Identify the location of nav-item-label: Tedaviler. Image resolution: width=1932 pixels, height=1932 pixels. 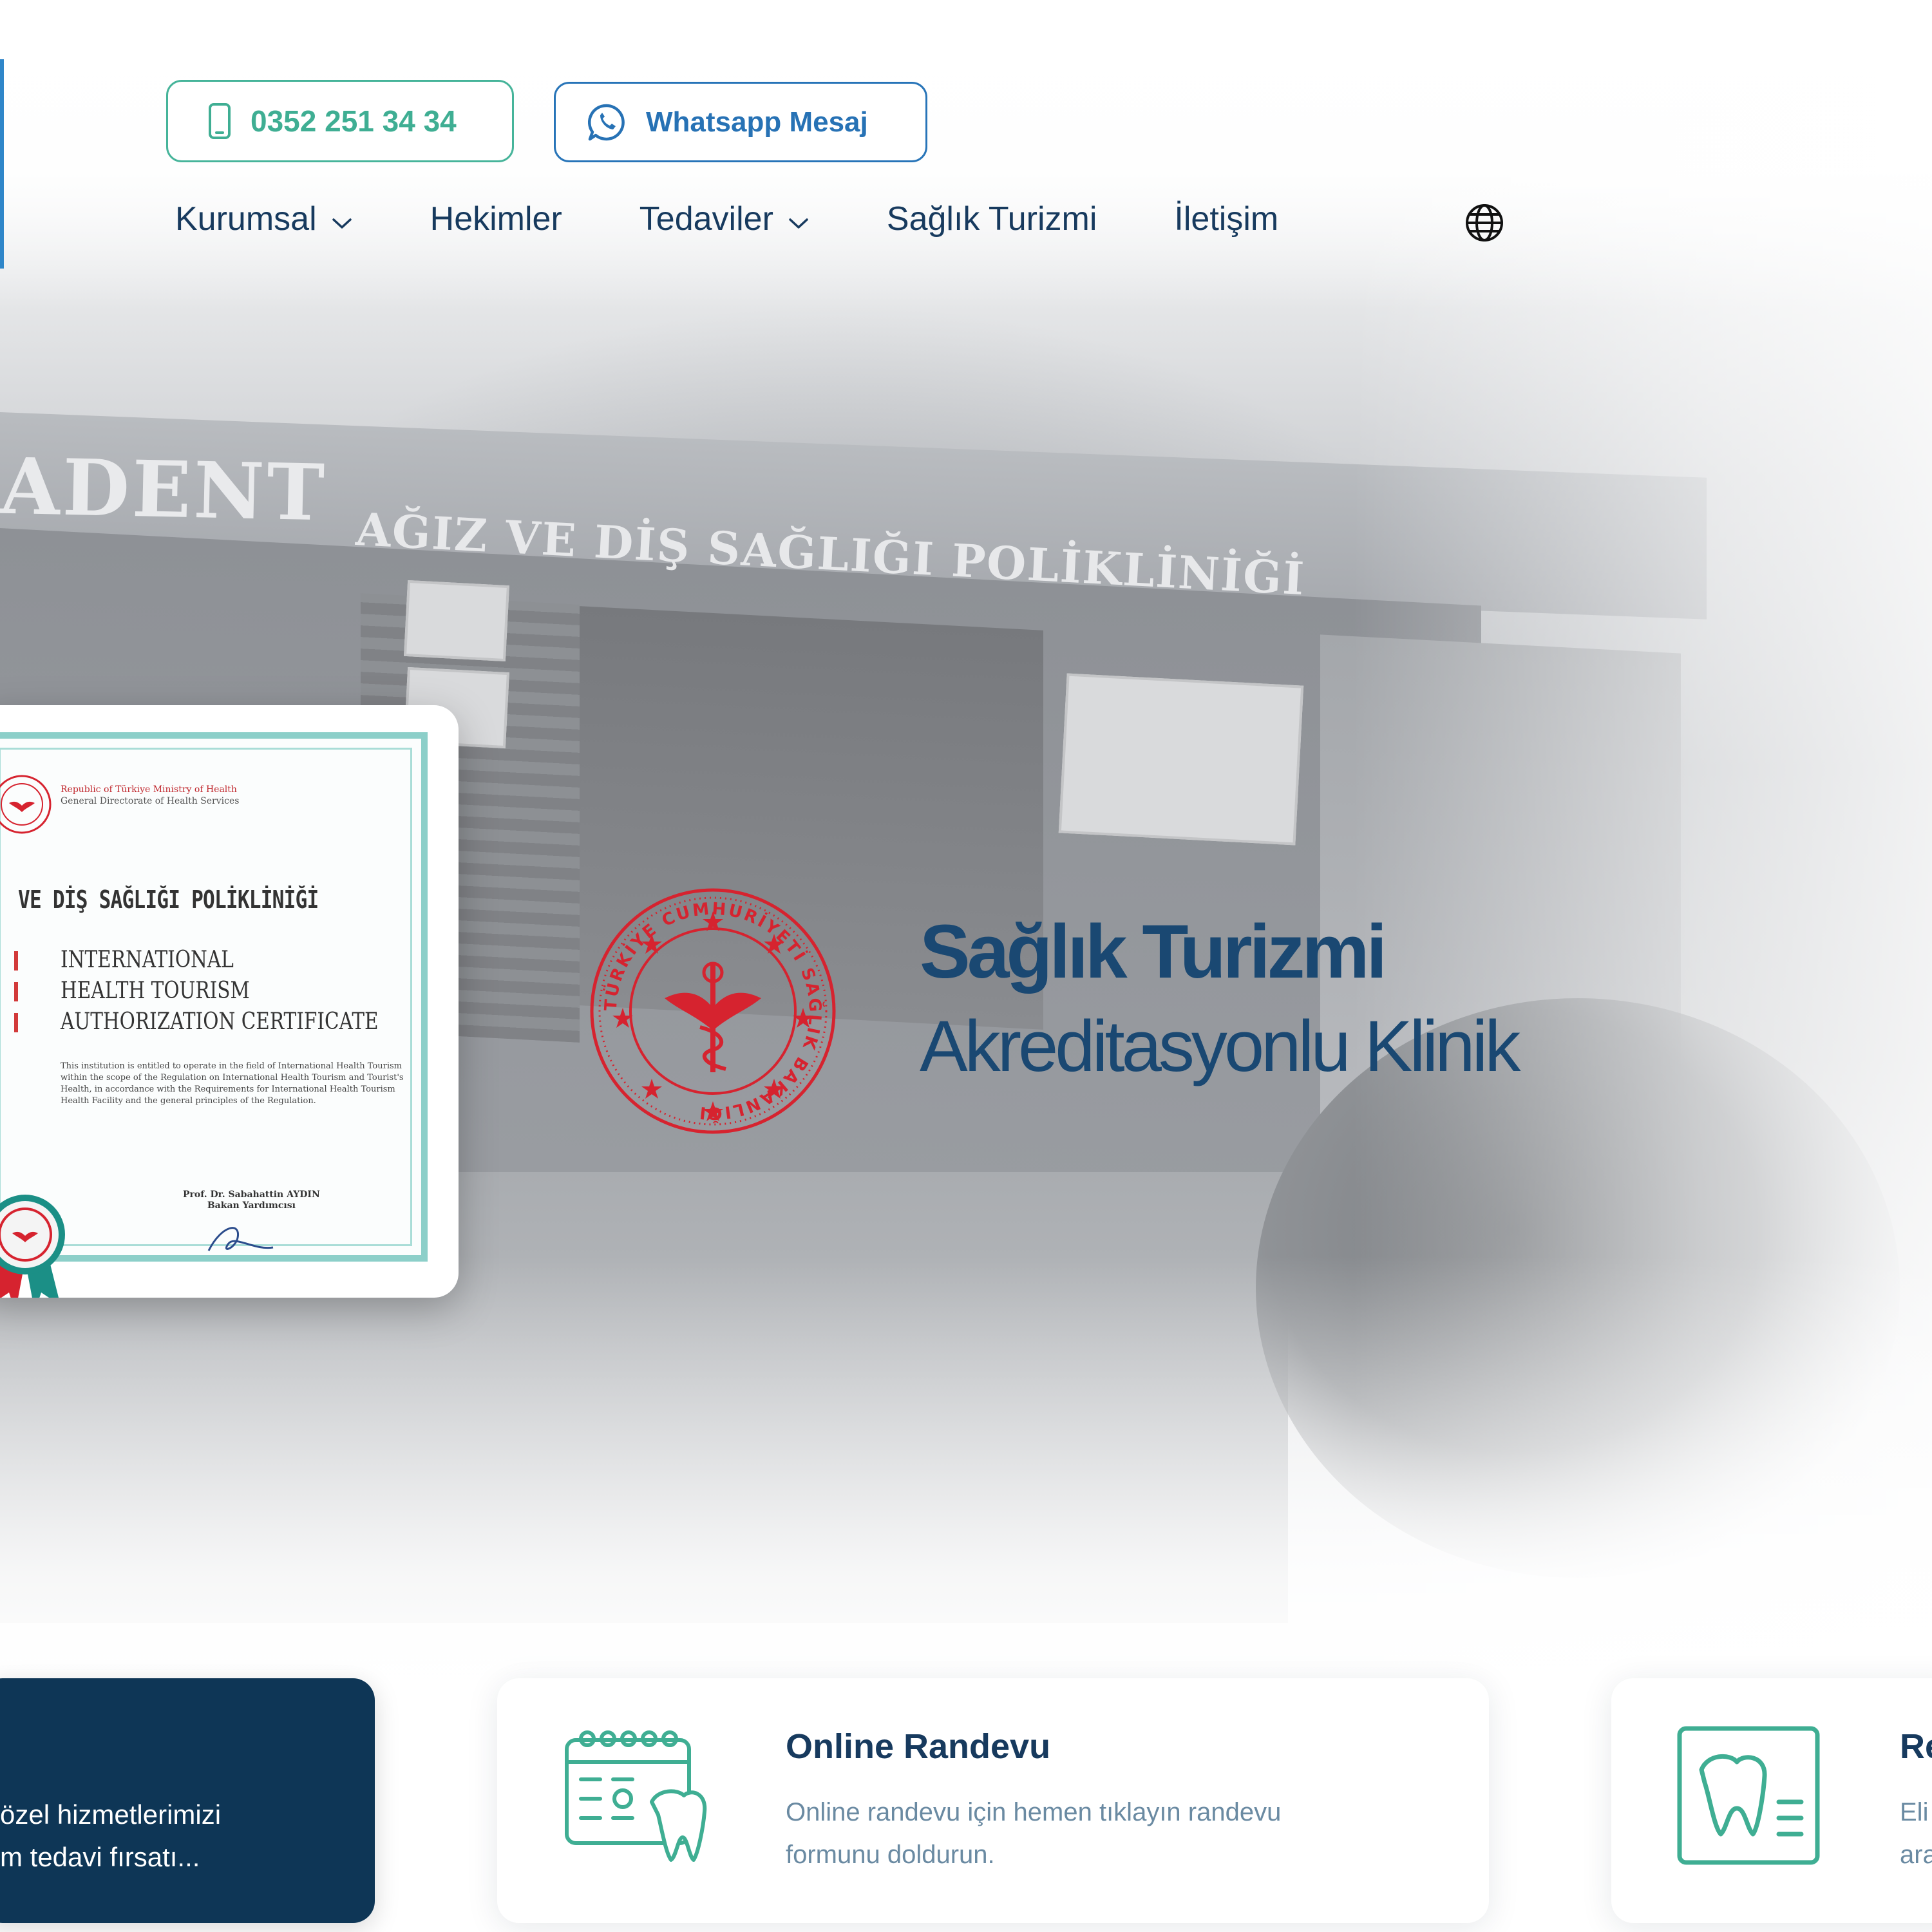
(706, 219).